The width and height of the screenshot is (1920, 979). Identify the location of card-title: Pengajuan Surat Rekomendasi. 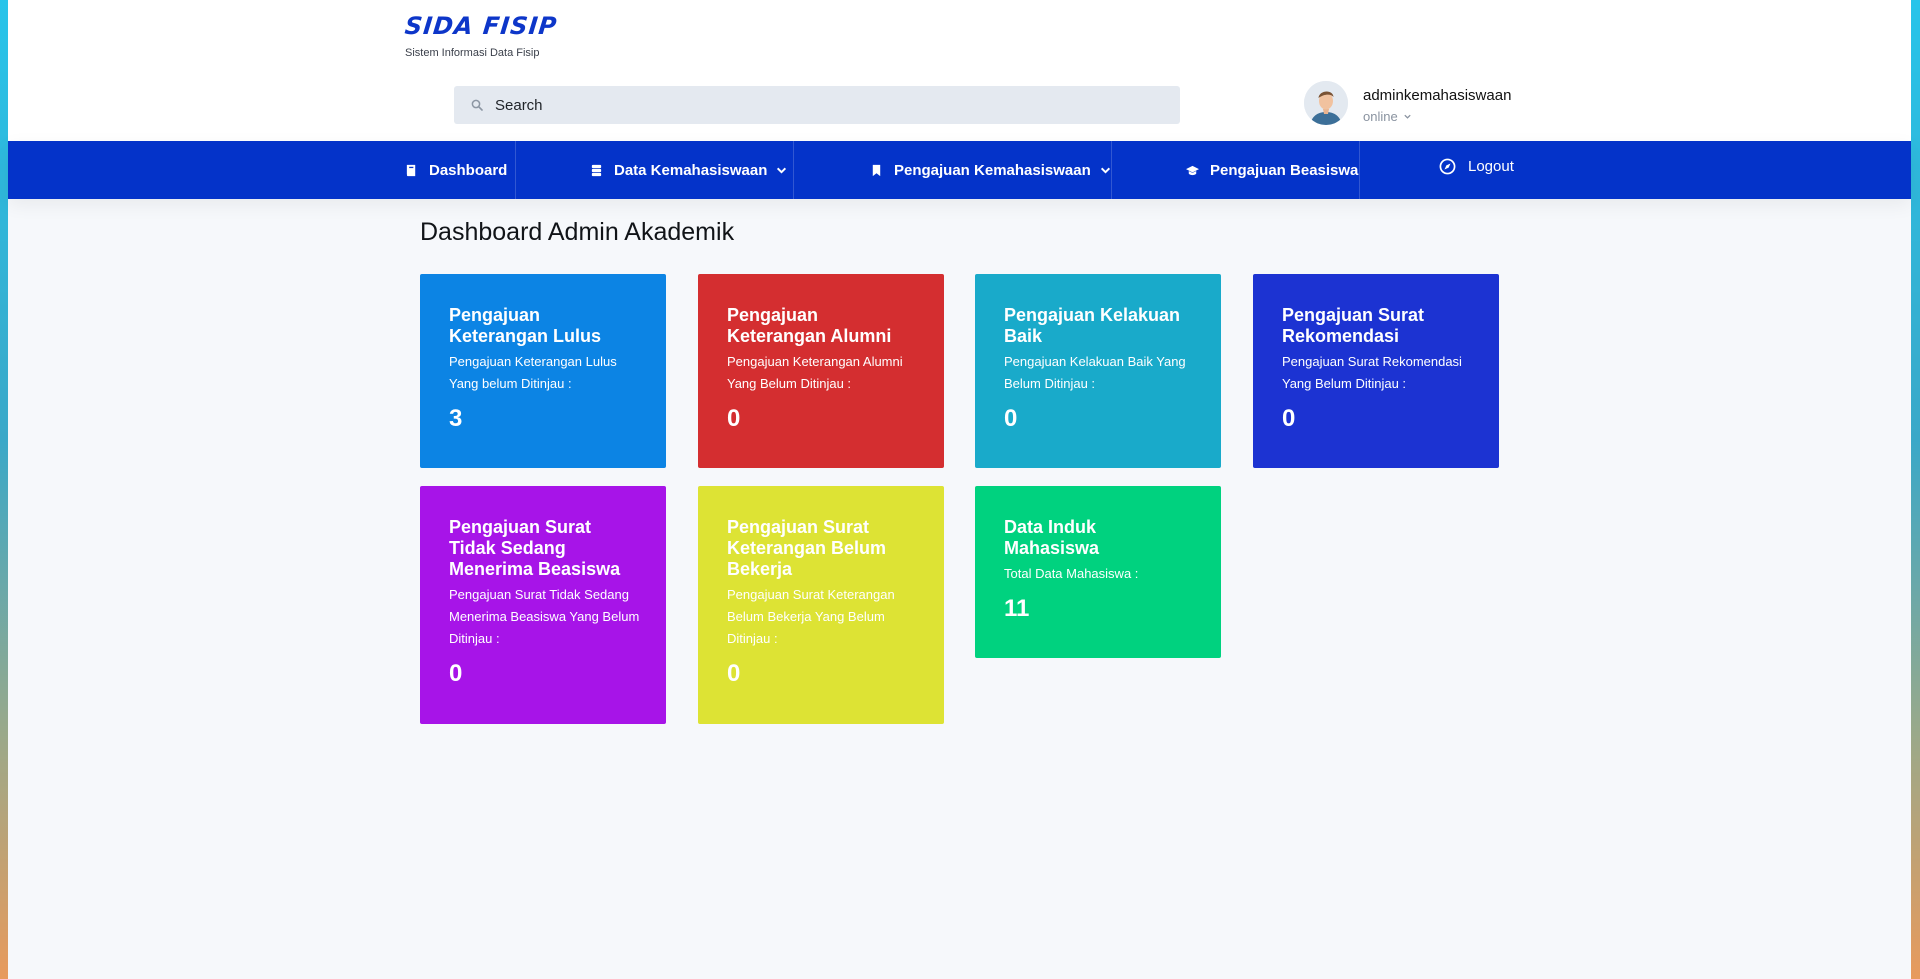
(1353, 325).